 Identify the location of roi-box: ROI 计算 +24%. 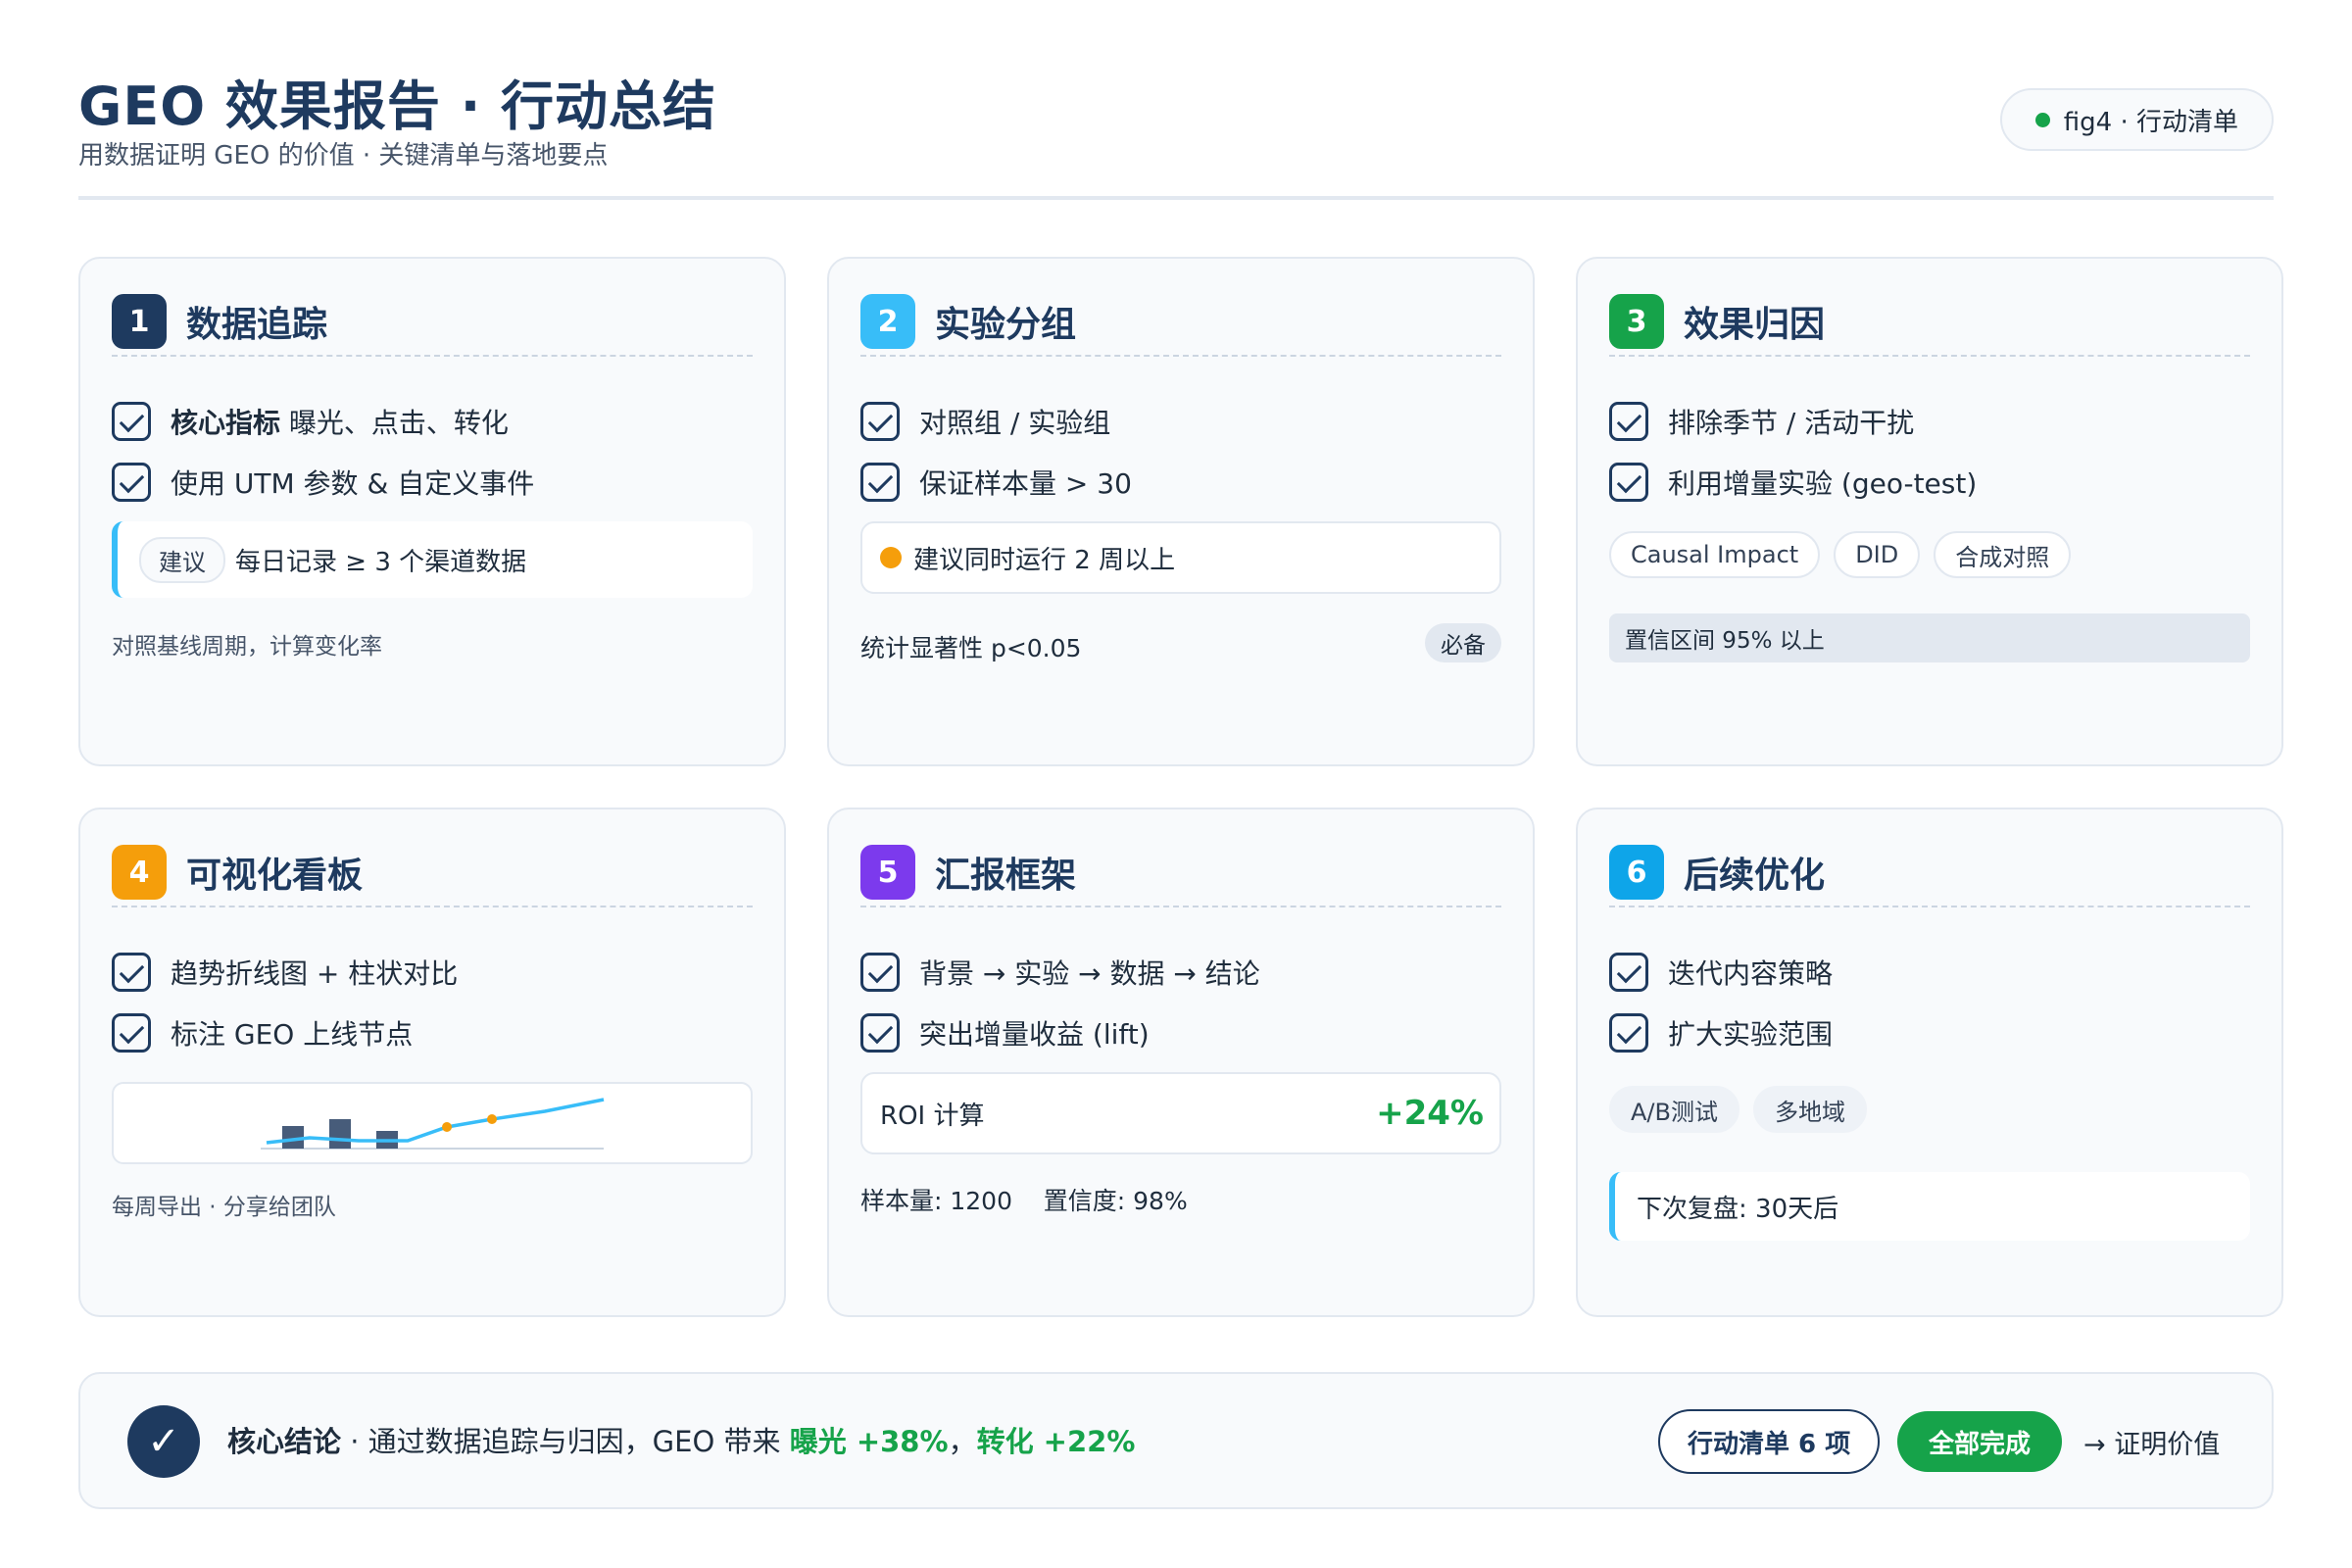
(1180, 1113).